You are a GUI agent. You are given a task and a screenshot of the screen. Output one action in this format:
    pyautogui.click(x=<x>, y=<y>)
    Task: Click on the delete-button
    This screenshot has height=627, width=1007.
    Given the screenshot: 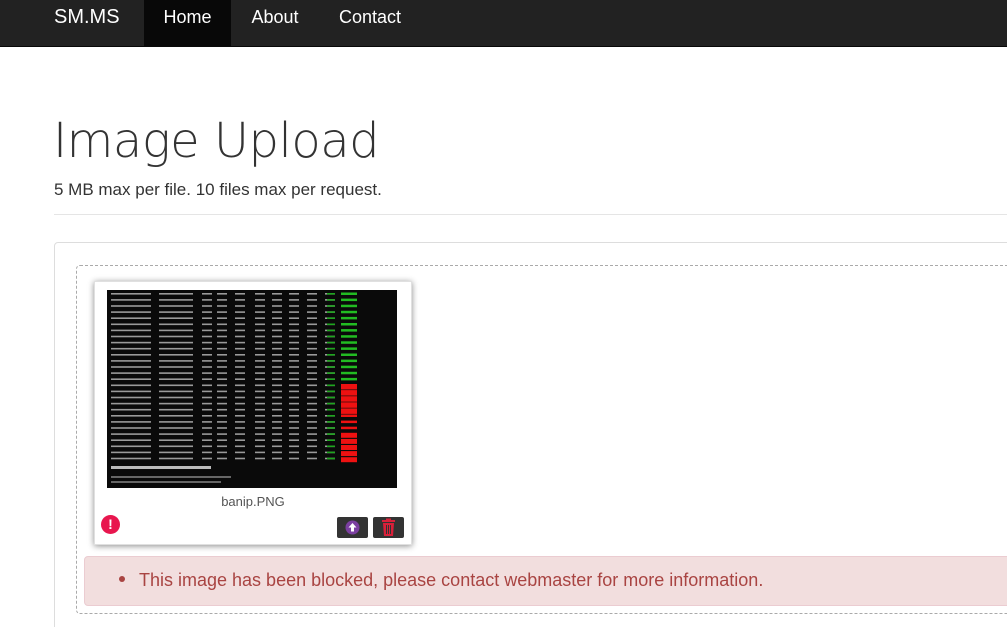 What is the action you would take?
    pyautogui.click(x=388, y=527)
    